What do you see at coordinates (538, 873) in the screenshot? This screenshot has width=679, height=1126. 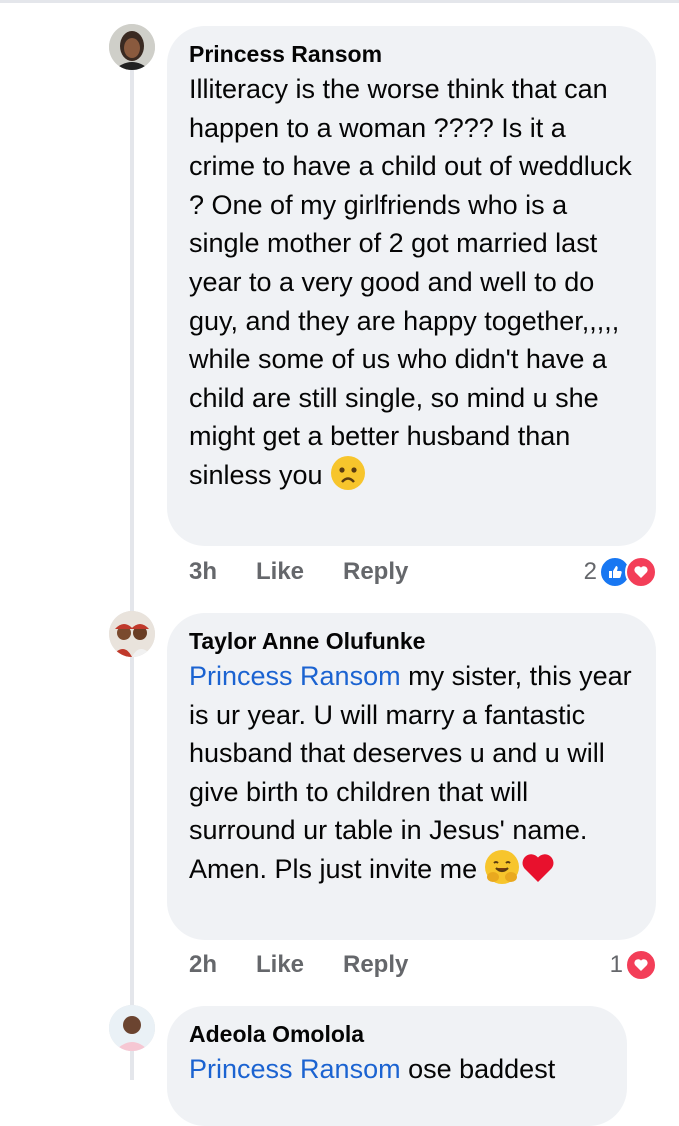 I see `red-heart-icon` at bounding box center [538, 873].